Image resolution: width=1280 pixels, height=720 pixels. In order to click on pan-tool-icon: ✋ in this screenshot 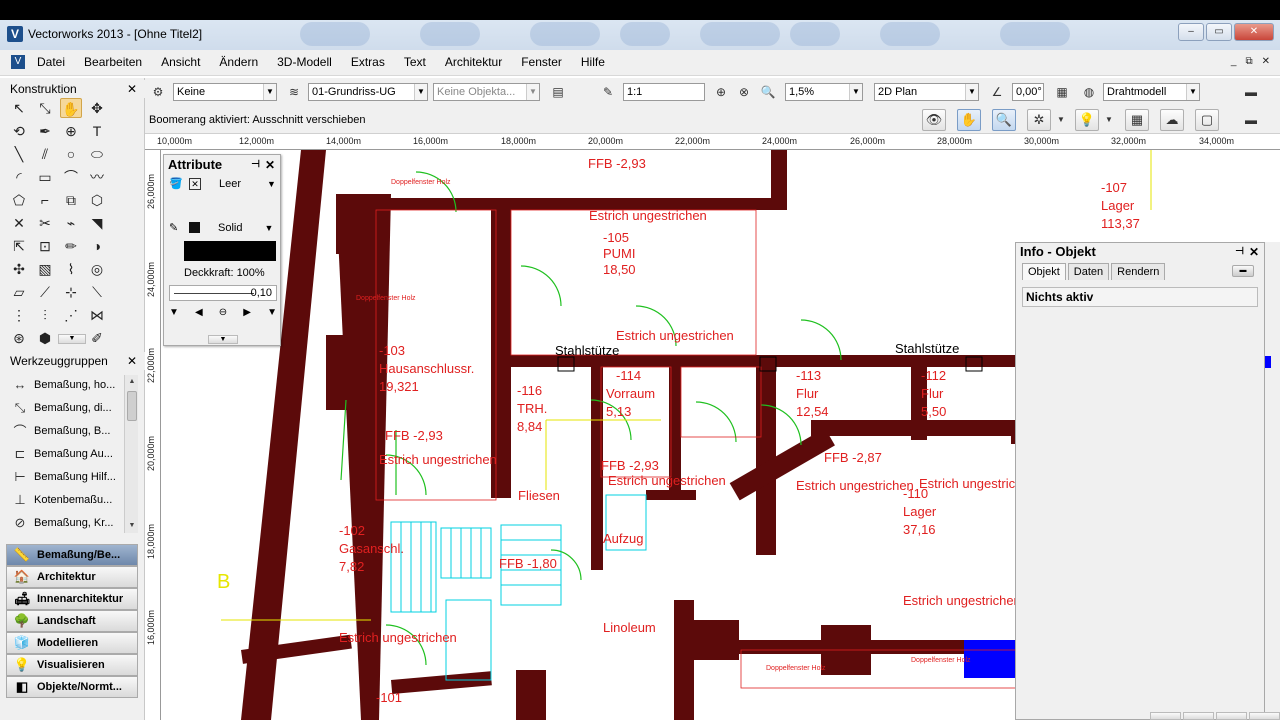, I will do `click(71, 108)`.